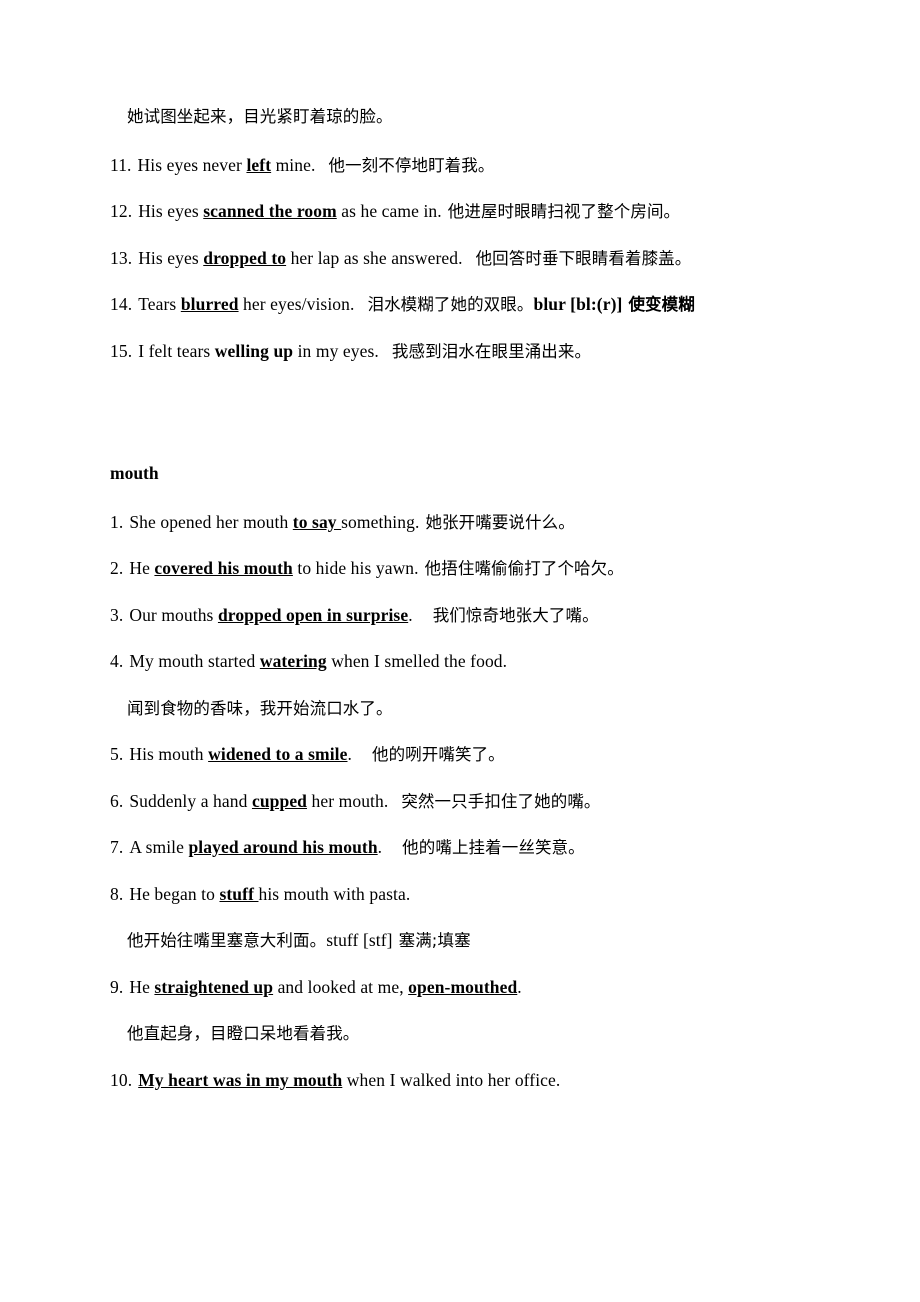 Image resolution: width=920 pixels, height=1302 pixels. What do you see at coordinates (159, 304) in the screenshot?
I see `item-english-before: Tears` at bounding box center [159, 304].